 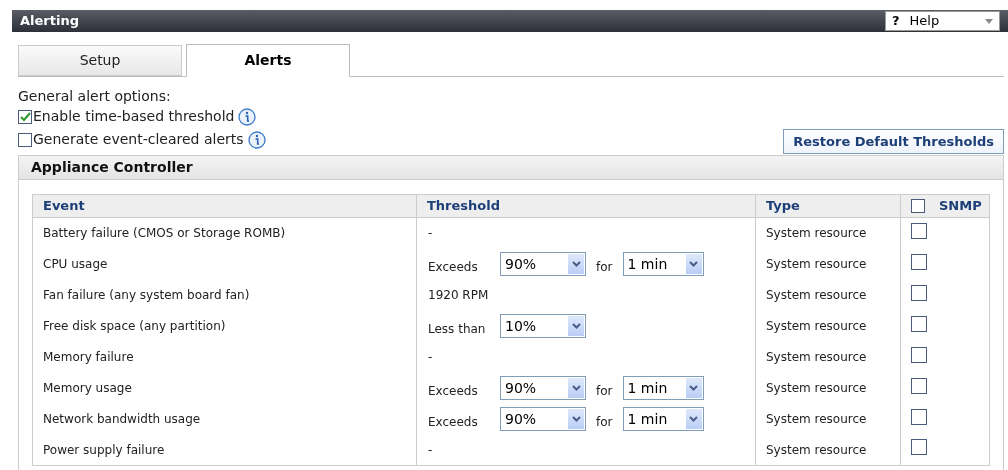 What do you see at coordinates (87, 388) in the screenshot?
I see `table-cell: Memory usage` at bounding box center [87, 388].